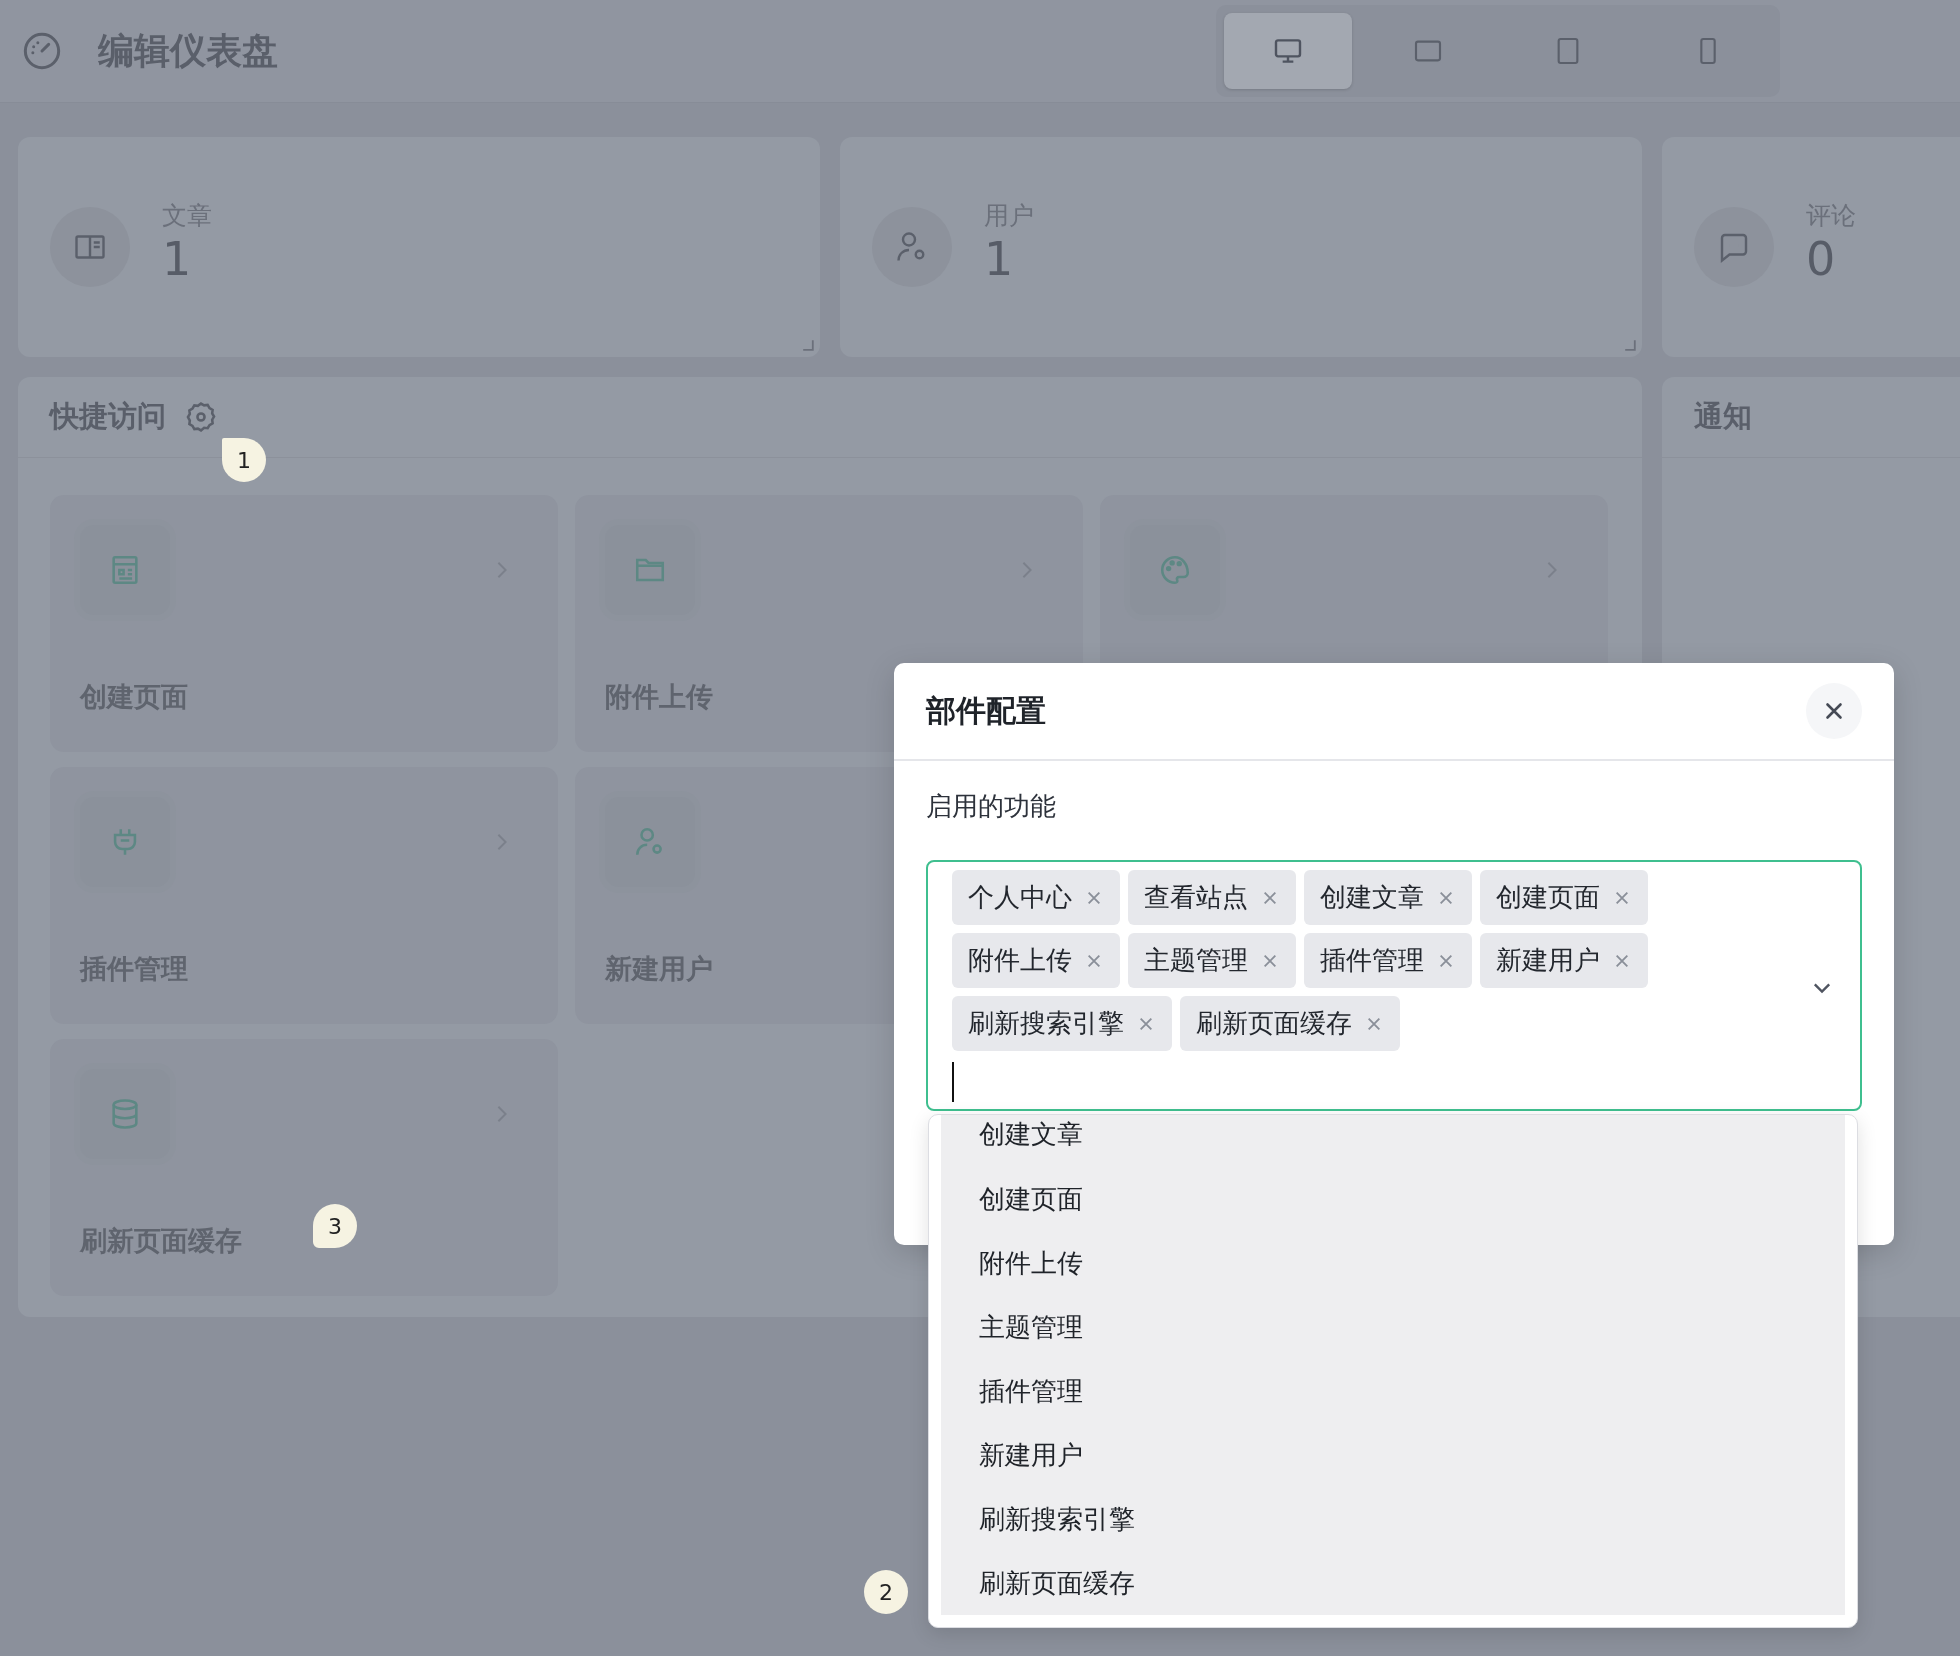 Image resolution: width=1960 pixels, height=1656 pixels. What do you see at coordinates (1372, 897) in the screenshot?
I see `tag-label: 创建文章` at bounding box center [1372, 897].